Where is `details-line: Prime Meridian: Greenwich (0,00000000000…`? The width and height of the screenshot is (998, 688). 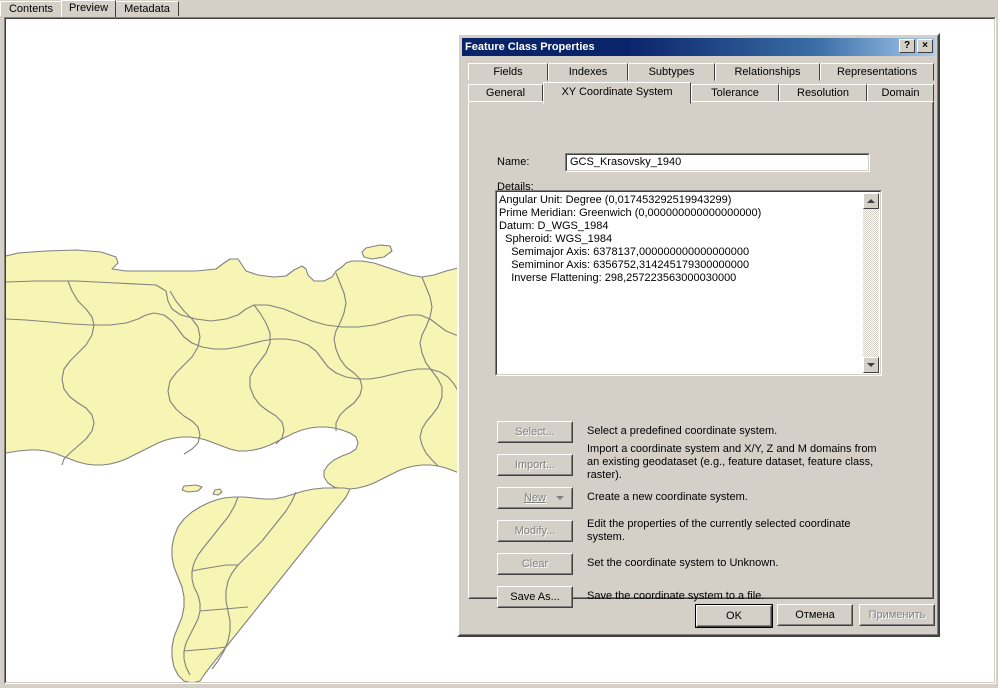 details-line: Prime Meridian: Greenwich (0,00000000000… is located at coordinates (630, 213).